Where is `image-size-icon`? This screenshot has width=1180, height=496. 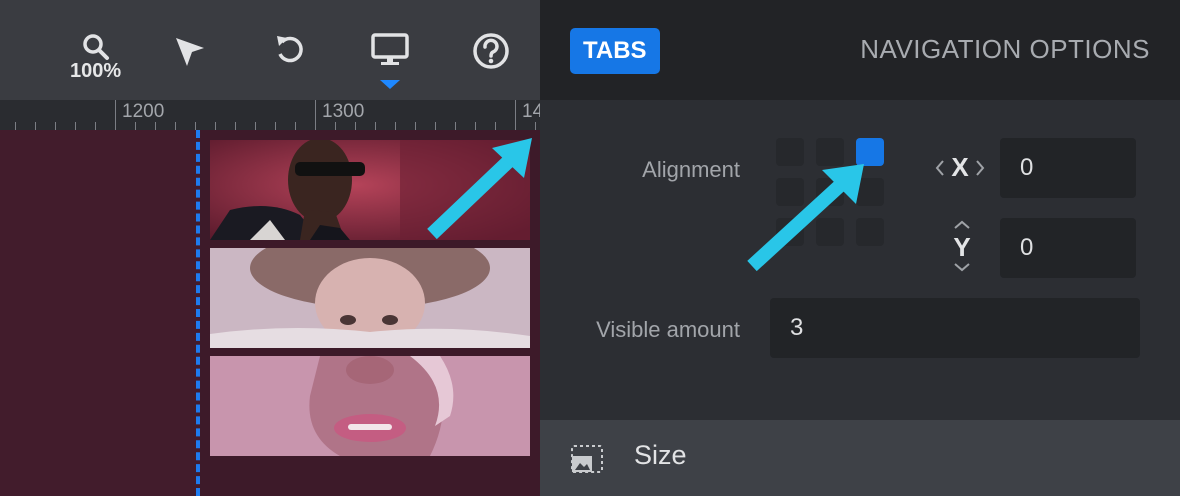 image-size-icon is located at coordinates (587, 459).